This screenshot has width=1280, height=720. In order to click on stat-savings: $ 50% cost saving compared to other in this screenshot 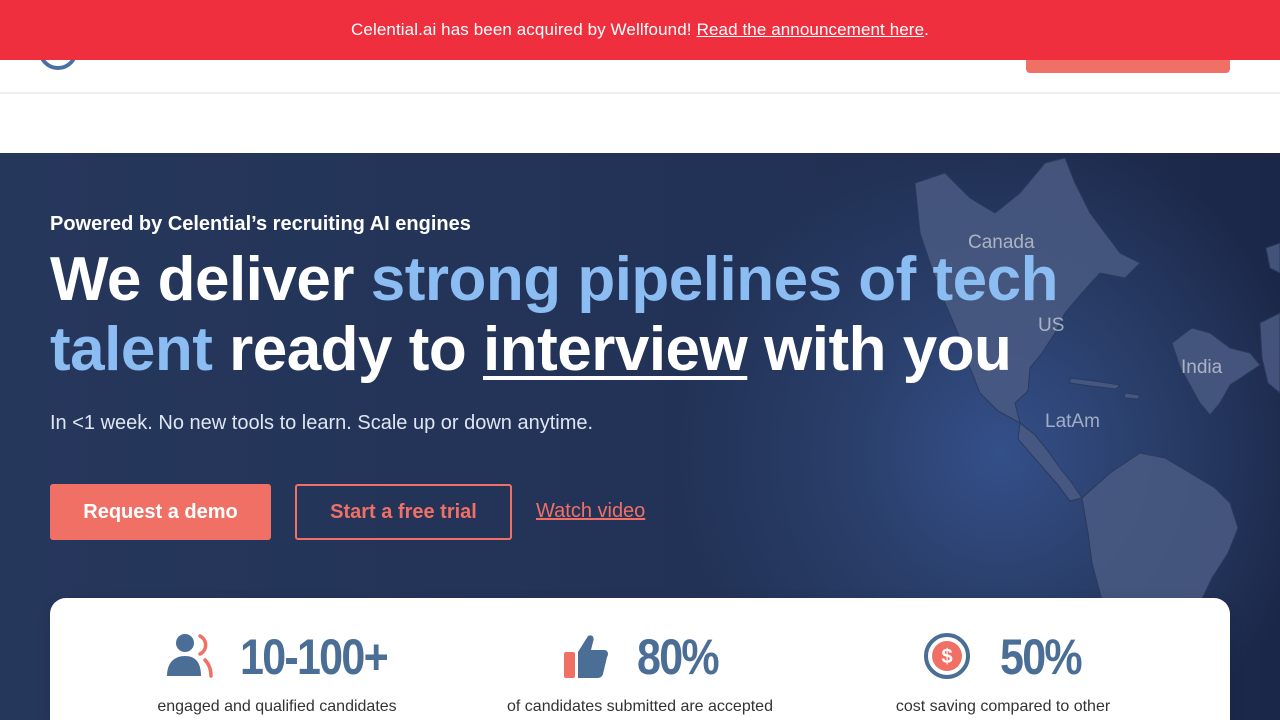, I will do `click(1003, 659)`.